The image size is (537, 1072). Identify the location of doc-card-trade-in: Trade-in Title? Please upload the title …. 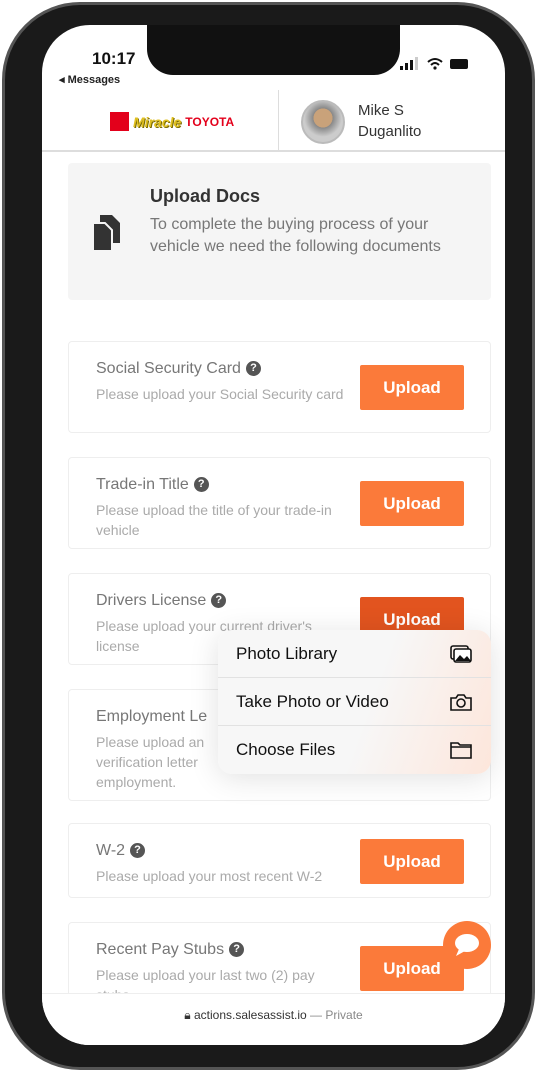
(279, 503).